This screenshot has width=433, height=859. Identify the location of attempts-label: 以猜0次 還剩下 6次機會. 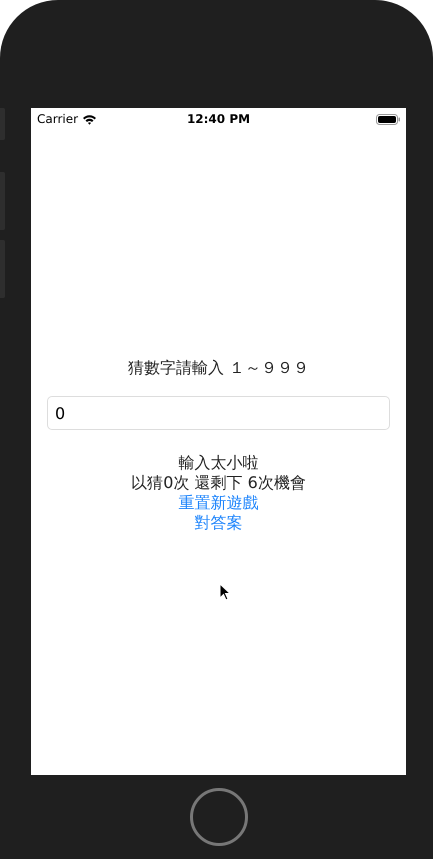
(218, 483).